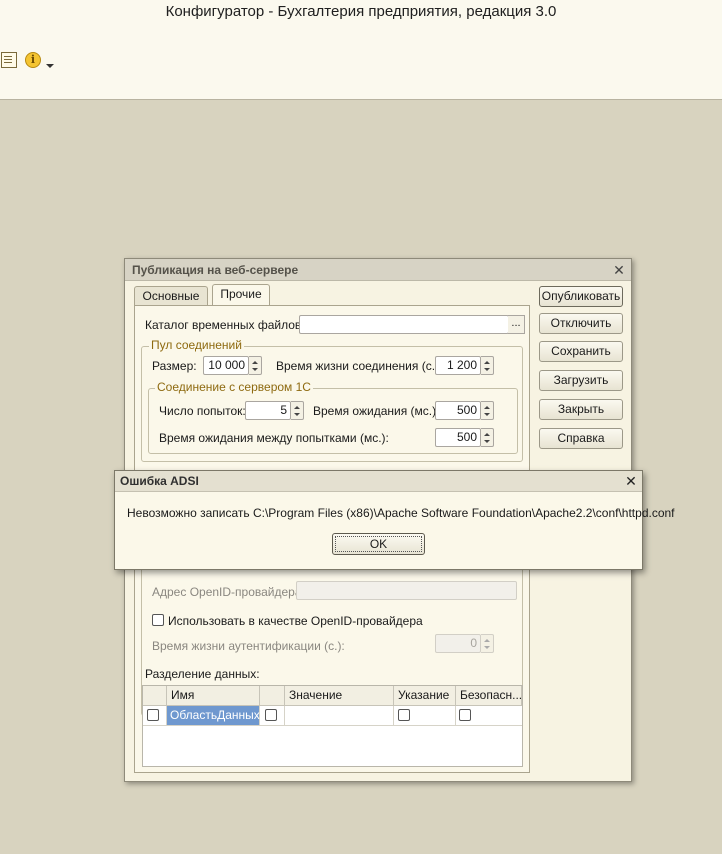 This screenshot has height=854, width=722. I want to click on table-cell-value, so click(339, 716).